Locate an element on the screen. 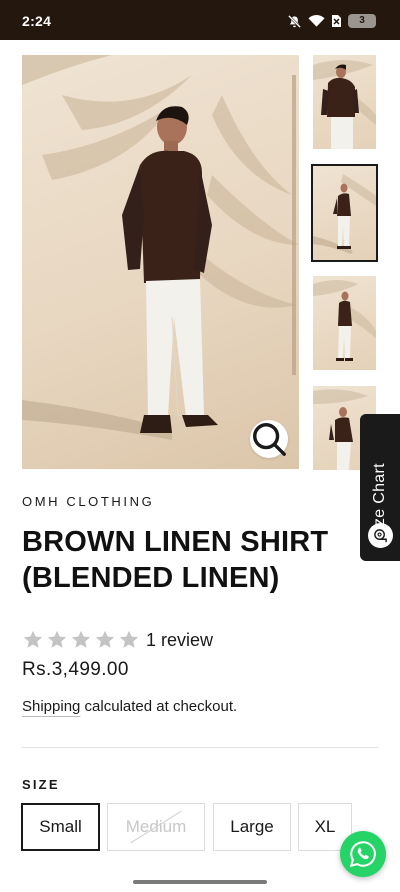 The height and width of the screenshot is (892, 400). rating: 1 review is located at coordinates (117, 640).